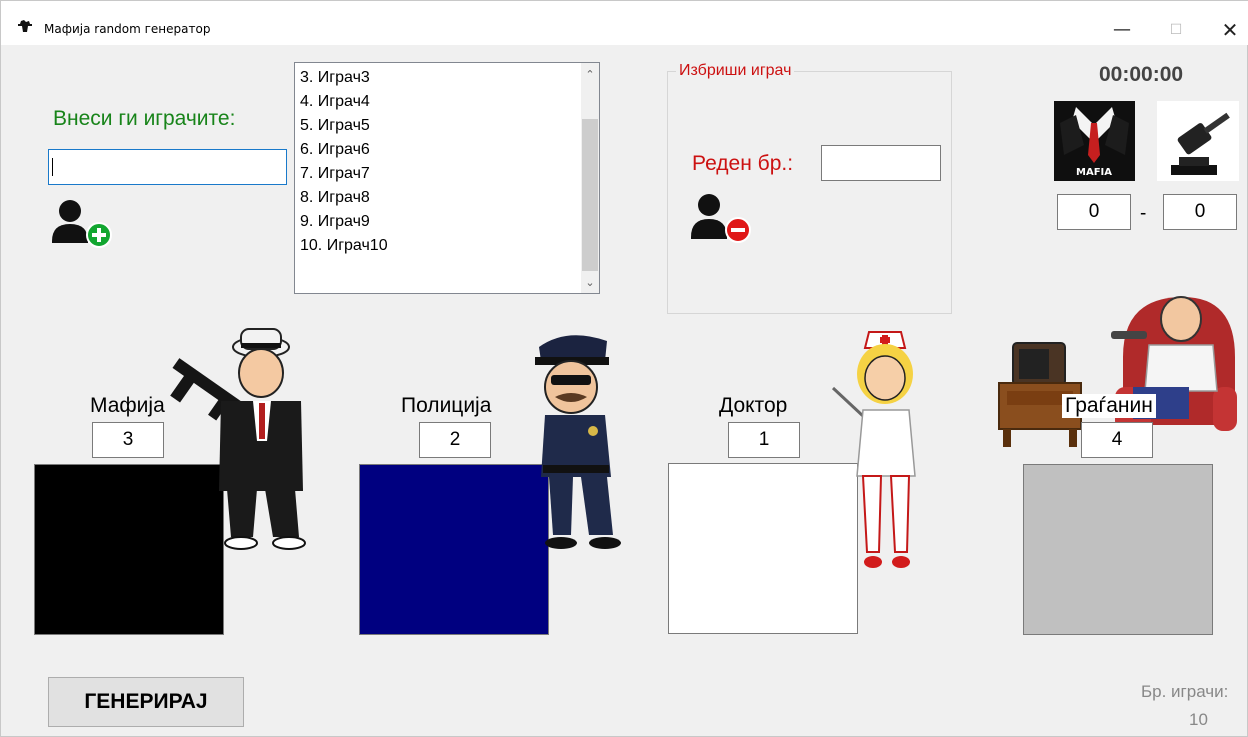  Describe the element at coordinates (753, 405) in the screenshot. I see `doctor-label: Доктор` at that location.